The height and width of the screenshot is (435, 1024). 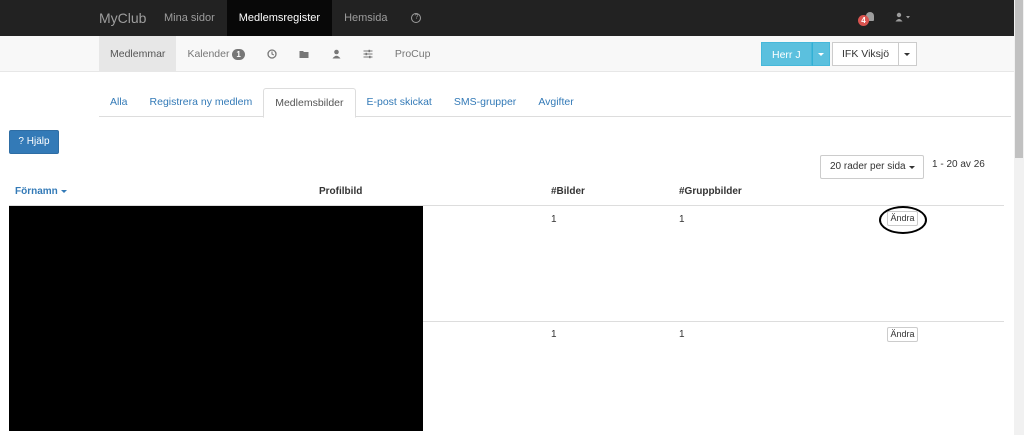 I want to click on nav-hemsida: Hemsida, so click(x=365, y=18).